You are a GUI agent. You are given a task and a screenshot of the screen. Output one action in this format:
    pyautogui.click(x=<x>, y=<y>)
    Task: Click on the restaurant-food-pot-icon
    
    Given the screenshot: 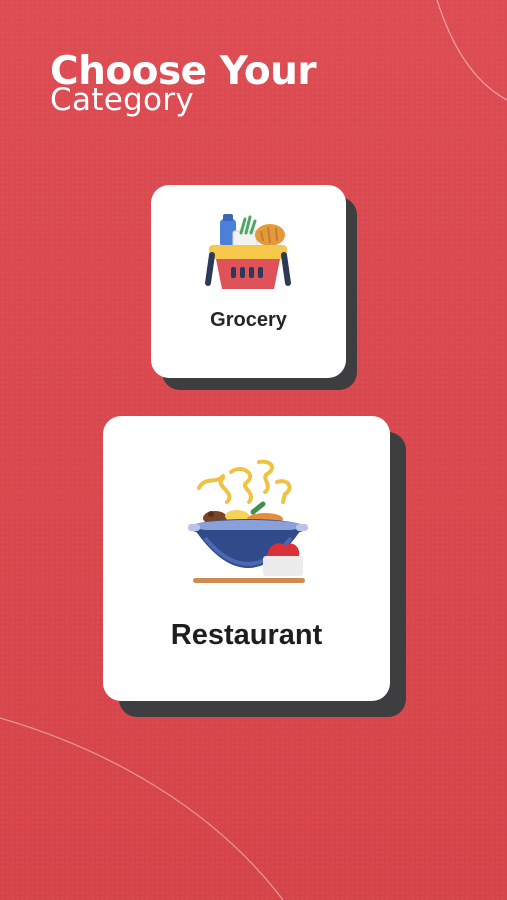 What is the action you would take?
    pyautogui.click(x=248, y=521)
    